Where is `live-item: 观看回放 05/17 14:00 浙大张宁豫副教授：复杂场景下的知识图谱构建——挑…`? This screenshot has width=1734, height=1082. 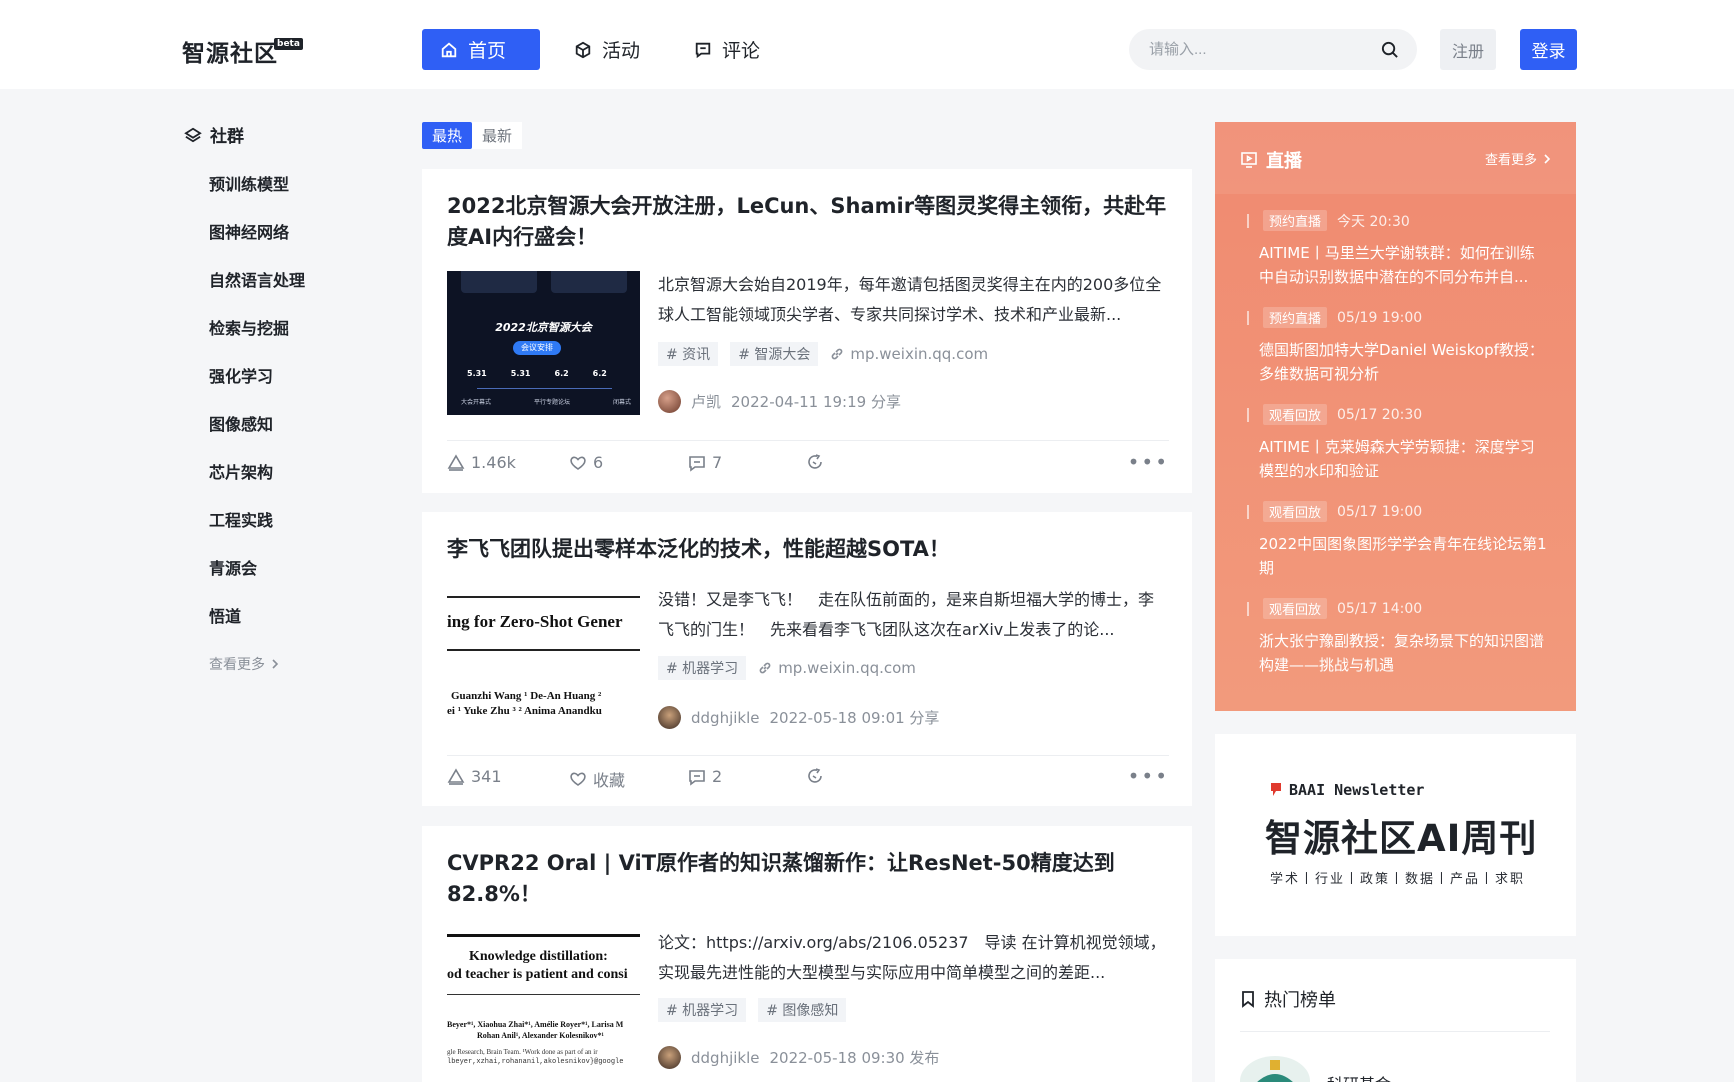 live-item: 观看回放 05/17 14:00 浙大张宁豫副教授：复杂场景下的知识图谱构建——挑… is located at coordinates (1397, 637).